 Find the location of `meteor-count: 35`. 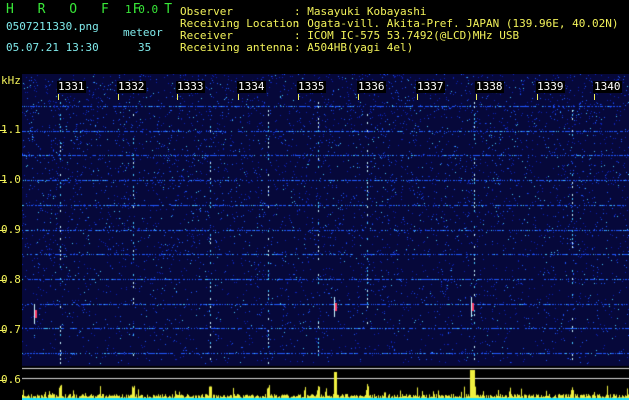

meteor-count: 35 is located at coordinates (145, 47).